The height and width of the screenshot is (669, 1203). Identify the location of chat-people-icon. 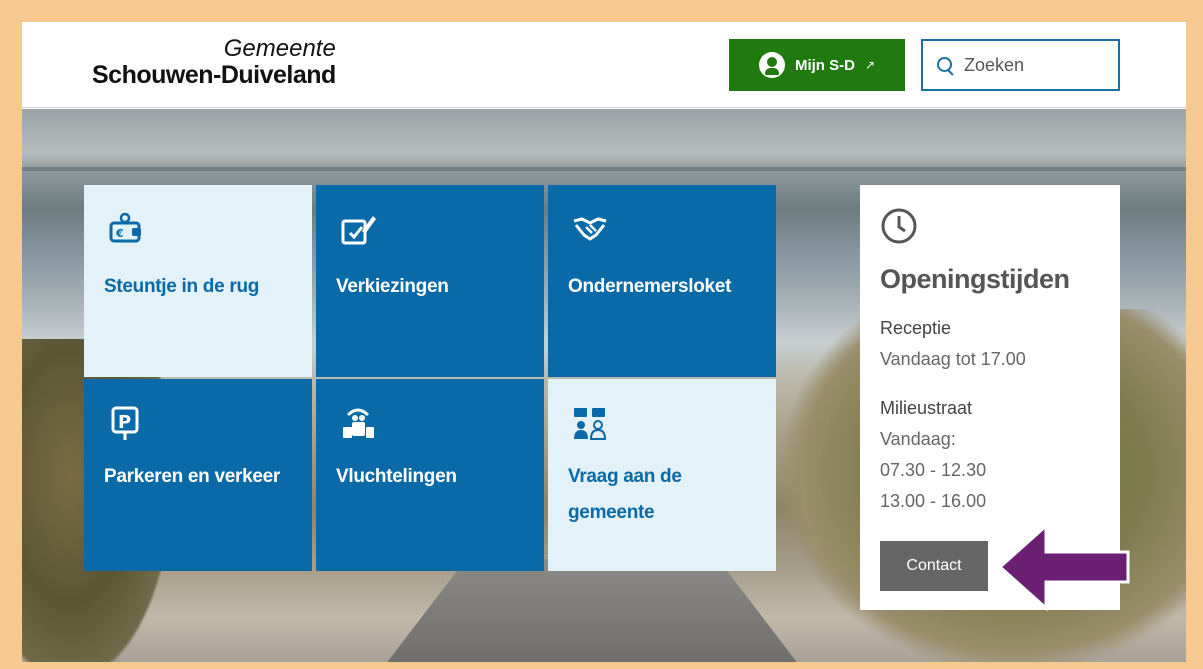
(590, 424).